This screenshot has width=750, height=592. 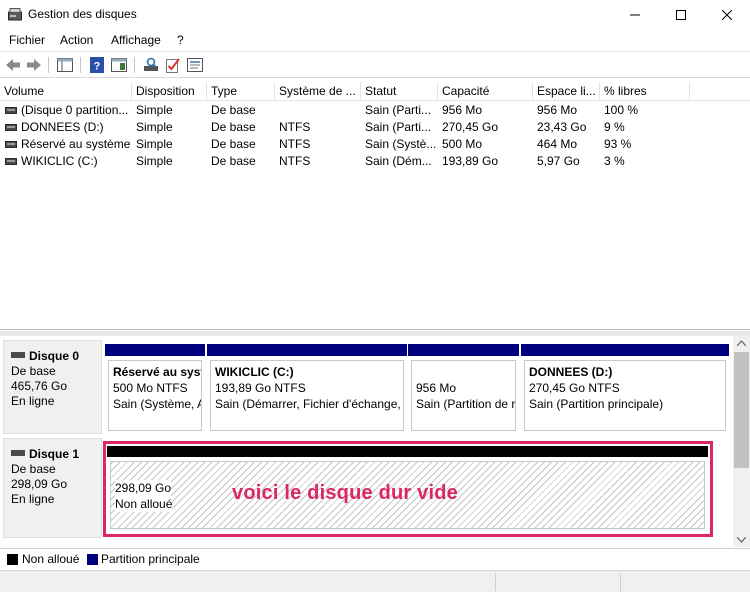 What do you see at coordinates (27, 40) in the screenshot?
I see `menu-fichier: Fichier` at bounding box center [27, 40].